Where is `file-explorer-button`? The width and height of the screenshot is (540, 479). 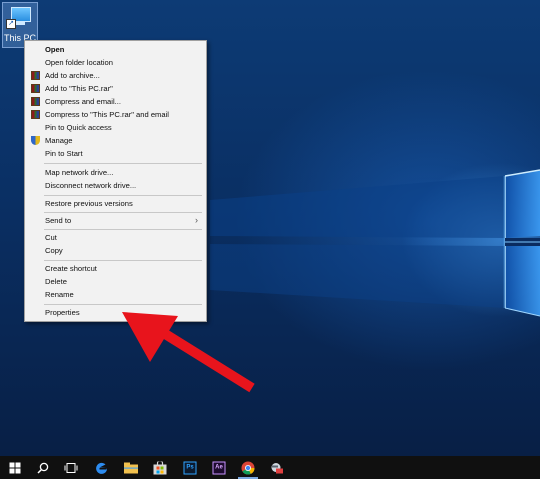
file-explorer-button is located at coordinates (131, 467).